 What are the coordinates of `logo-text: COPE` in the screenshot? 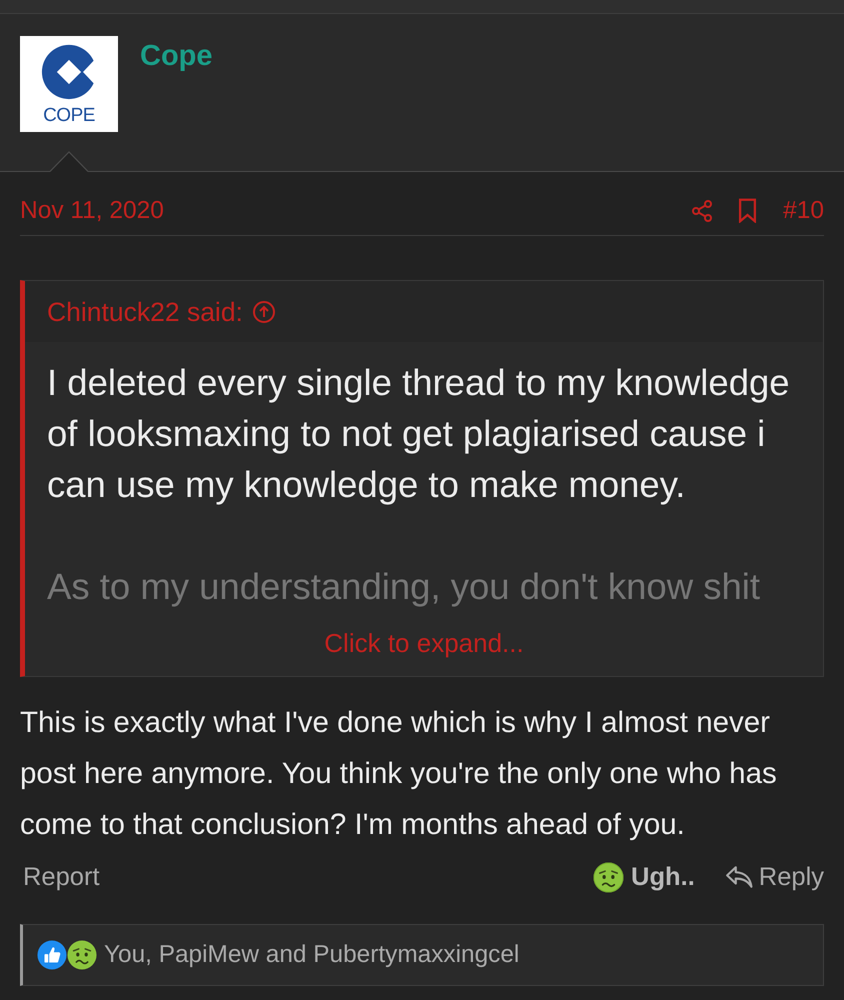 It's located at (69, 116).